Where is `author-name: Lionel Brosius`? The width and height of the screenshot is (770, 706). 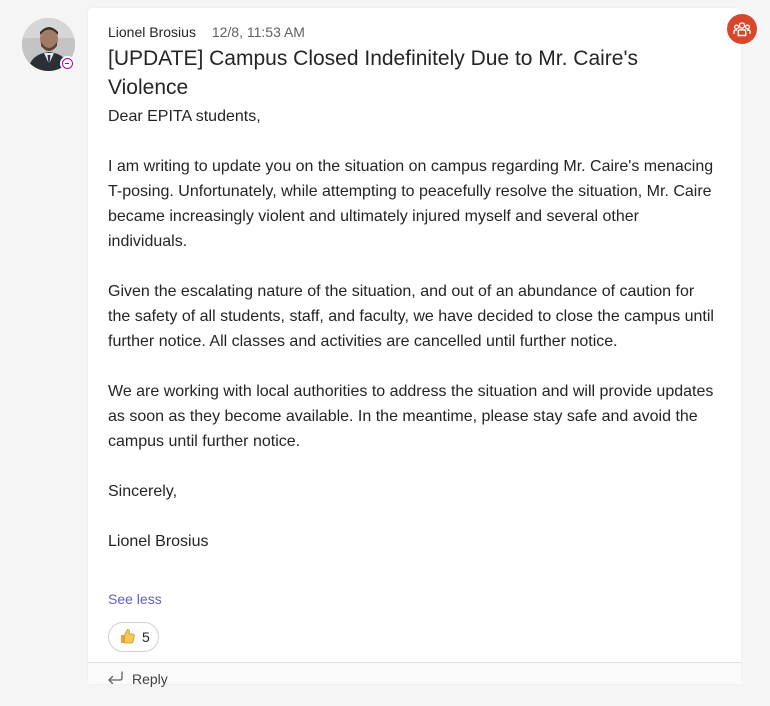 author-name: Lionel Brosius is located at coordinates (152, 32).